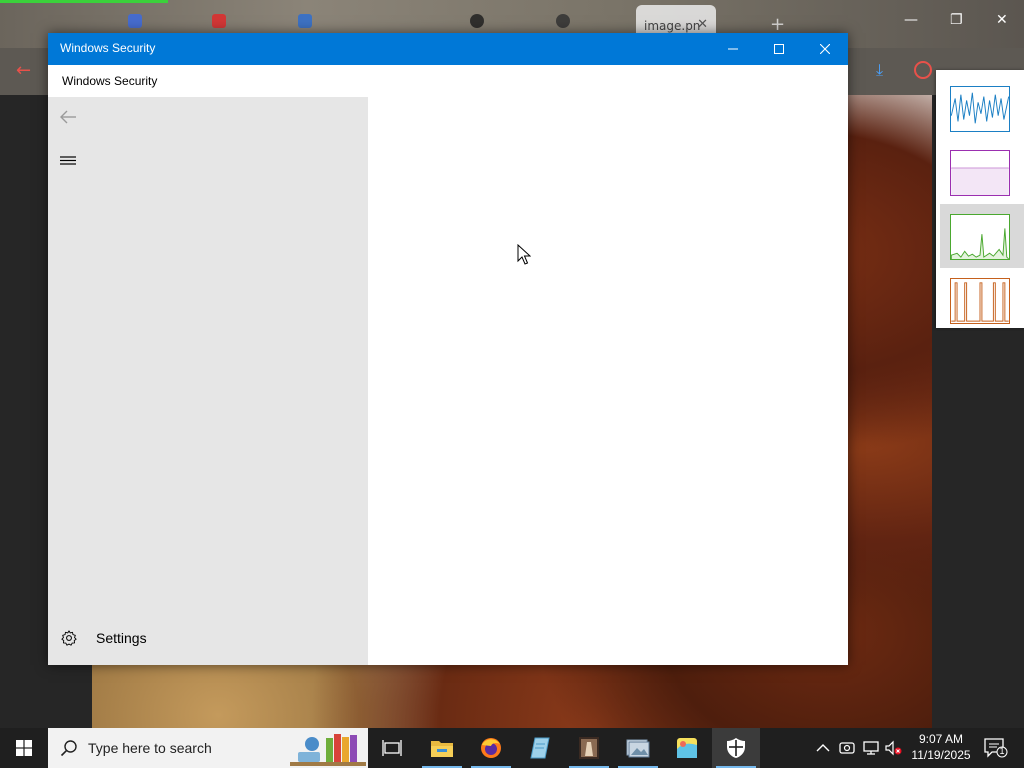 The height and width of the screenshot is (768, 1024). What do you see at coordinates (941, 755) in the screenshot?
I see `clock-date: 11/19/2025` at bounding box center [941, 755].